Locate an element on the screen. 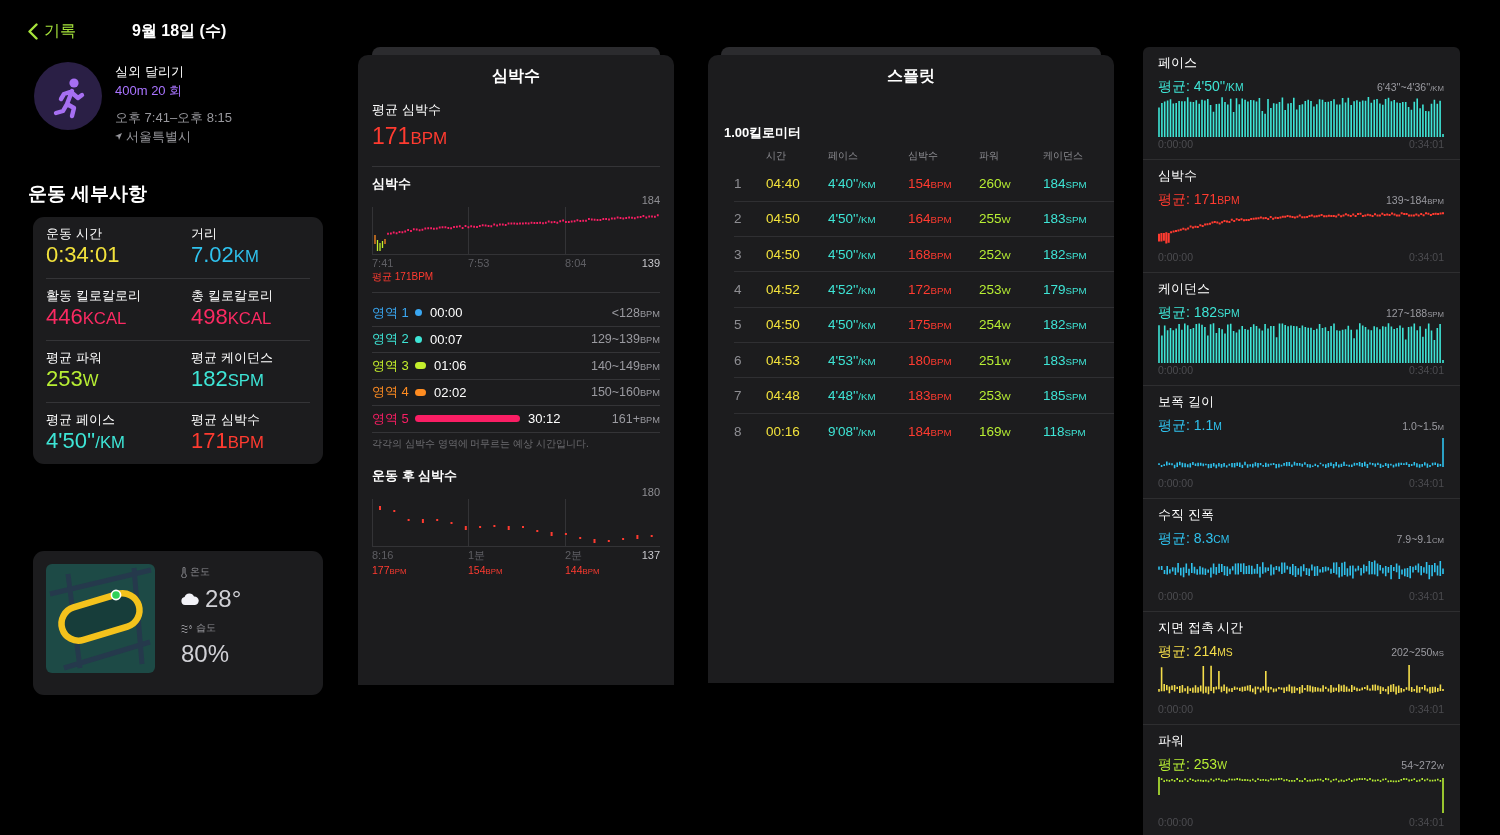 Image resolution: width=1500 pixels, height=835 pixels. axis-label: 8:16 is located at coordinates (383, 555).